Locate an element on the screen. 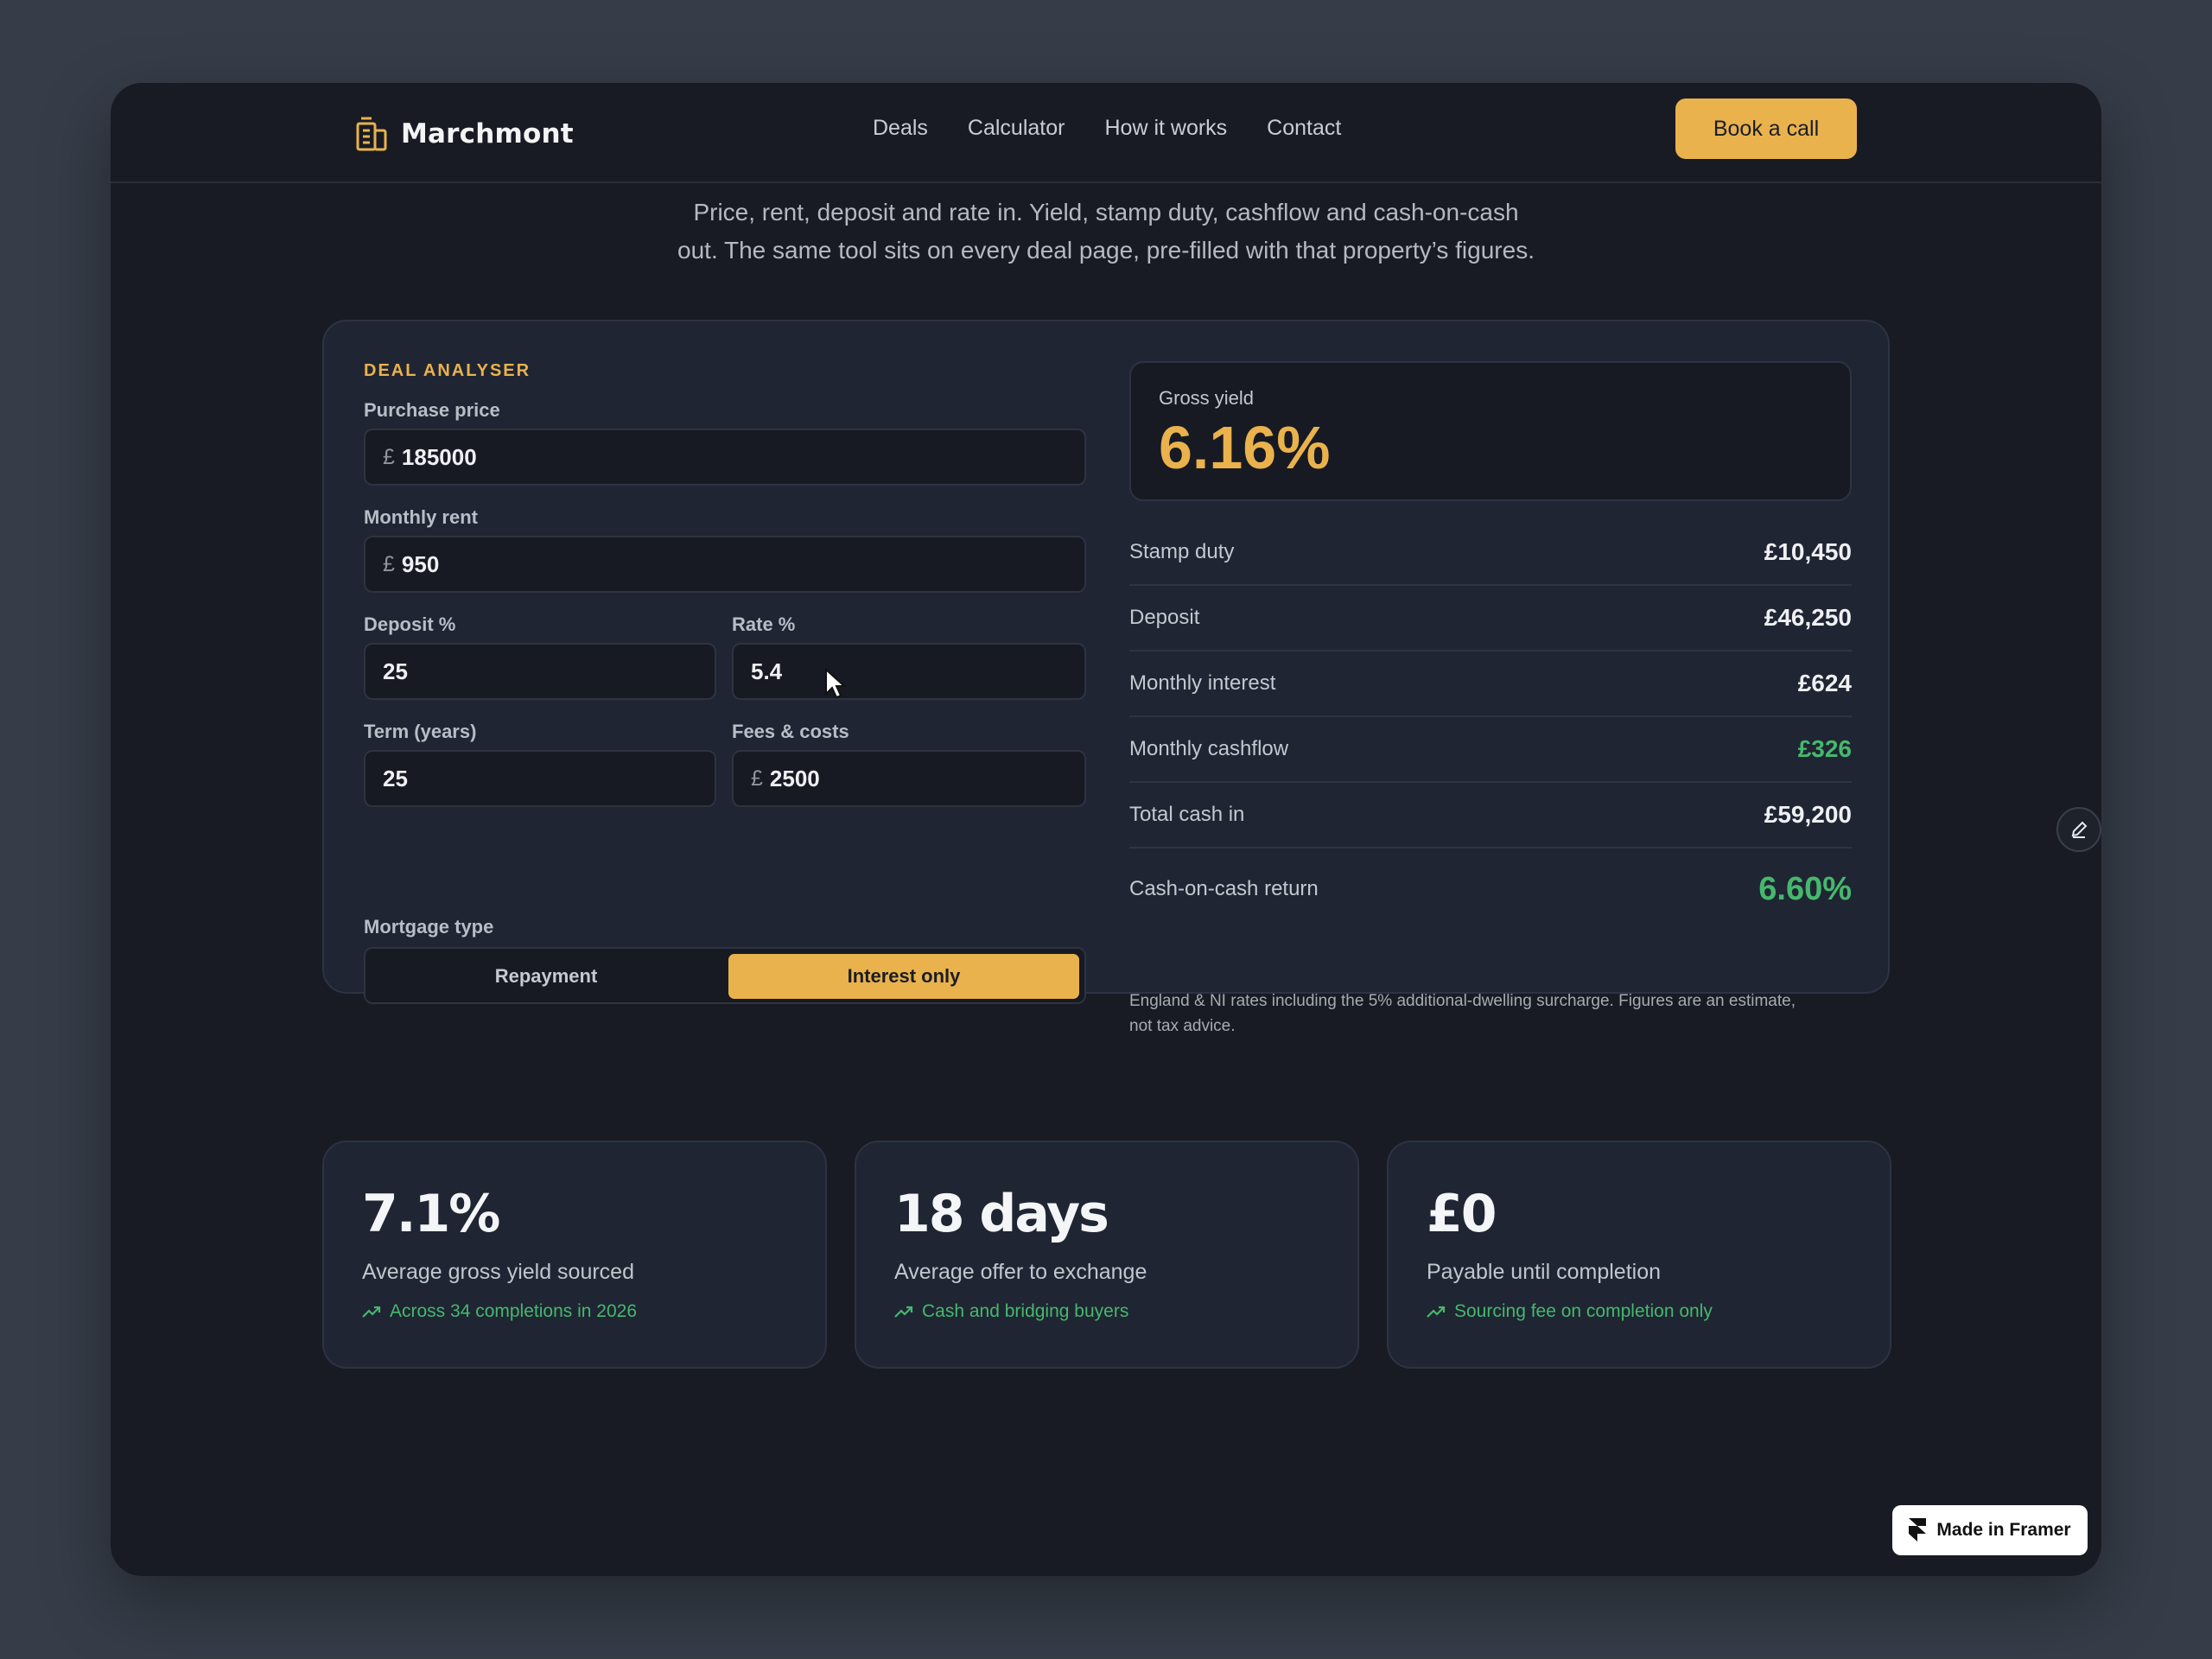 The height and width of the screenshot is (1659, 2212). rate-pct-input: 5.4 is located at coordinates (909, 671).